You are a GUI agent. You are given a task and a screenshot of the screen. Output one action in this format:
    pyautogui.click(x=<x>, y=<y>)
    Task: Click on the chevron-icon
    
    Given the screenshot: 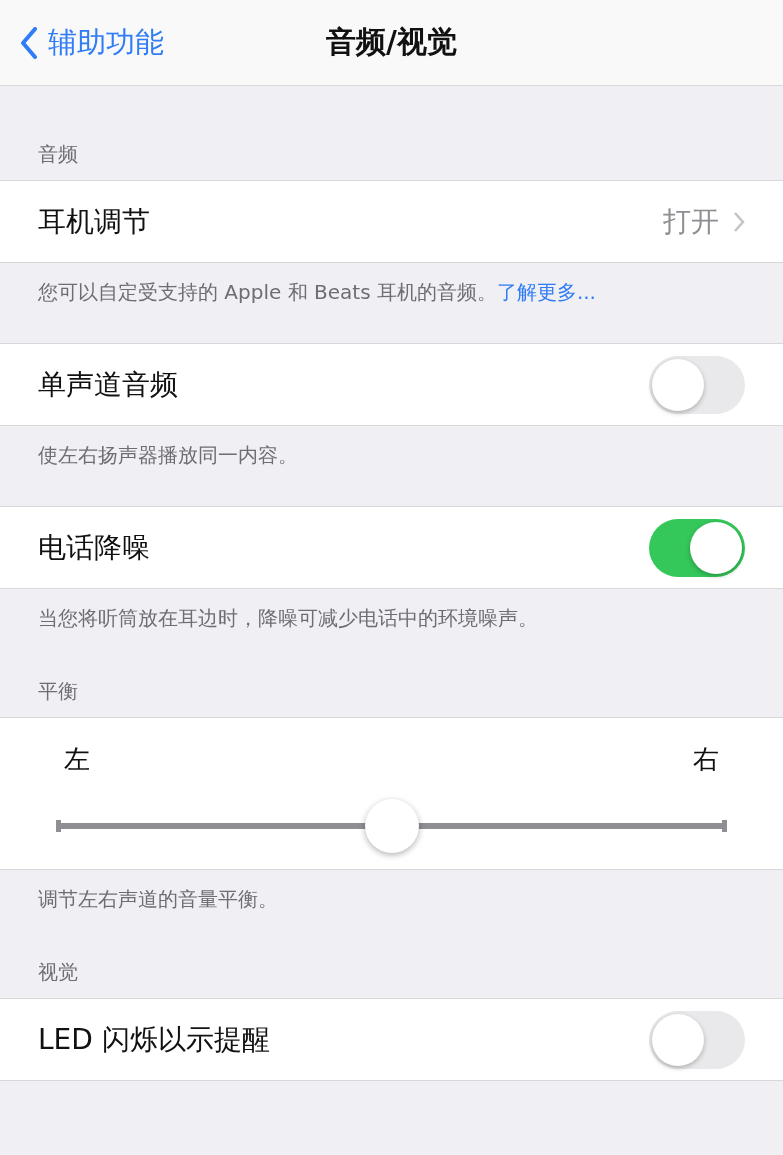 What is the action you would take?
    pyautogui.click(x=739, y=221)
    